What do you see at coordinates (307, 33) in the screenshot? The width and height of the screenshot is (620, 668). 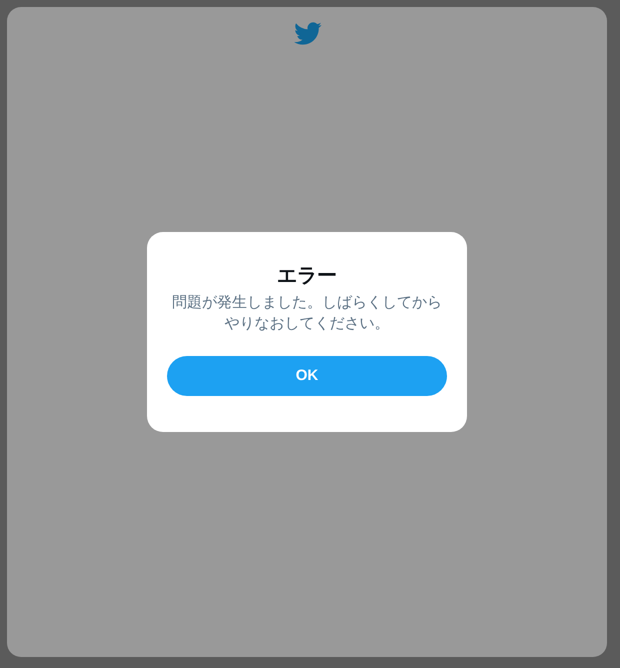 I see `bird-icon` at bounding box center [307, 33].